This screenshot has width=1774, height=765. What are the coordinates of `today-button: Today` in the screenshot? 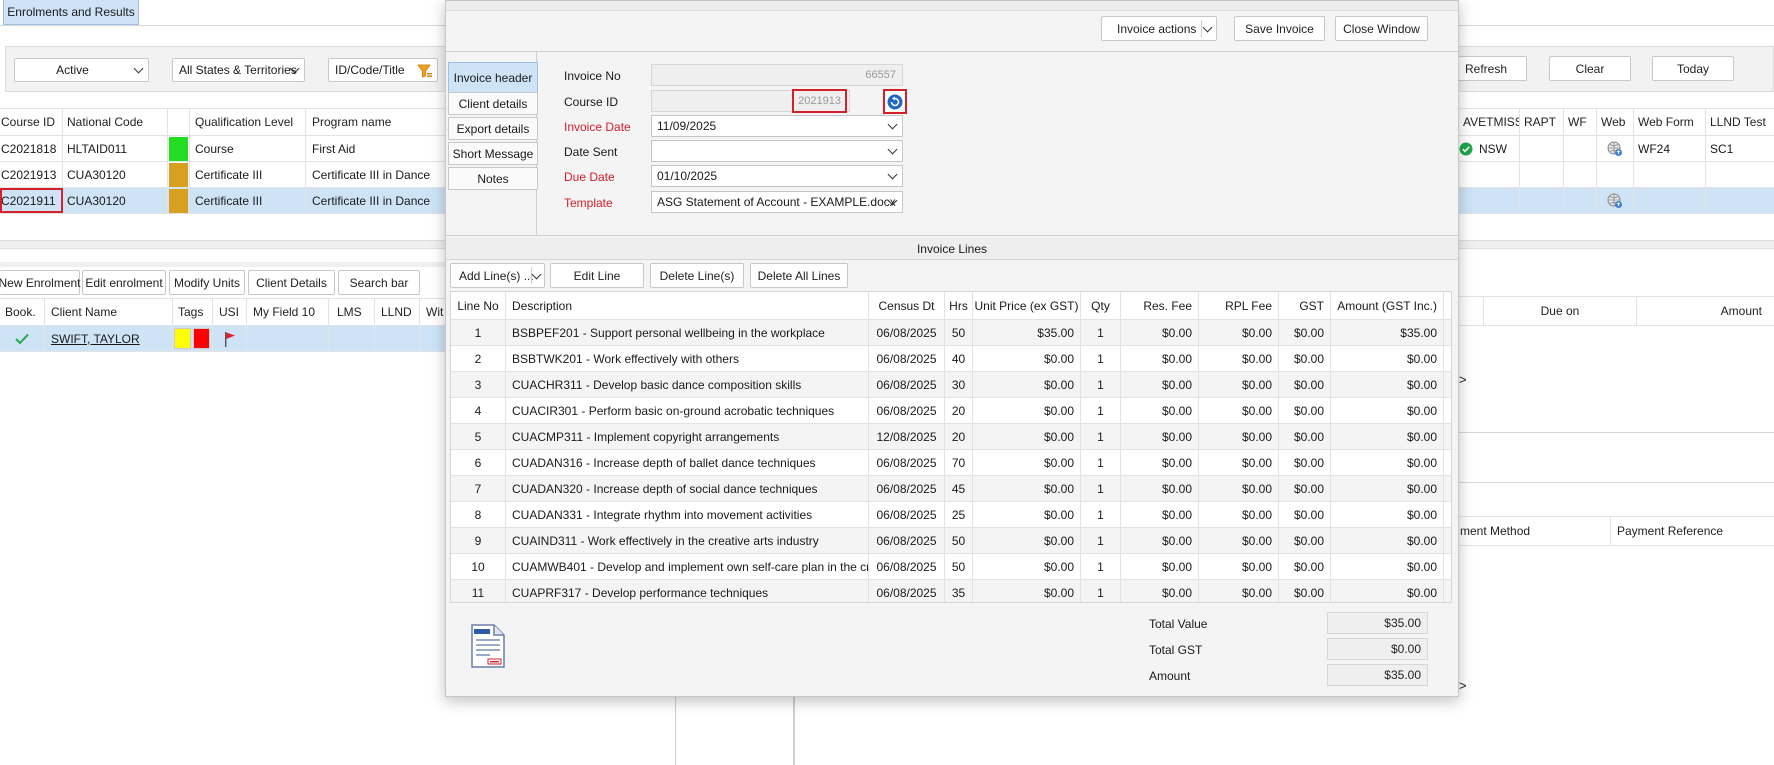 It's located at (1693, 68).